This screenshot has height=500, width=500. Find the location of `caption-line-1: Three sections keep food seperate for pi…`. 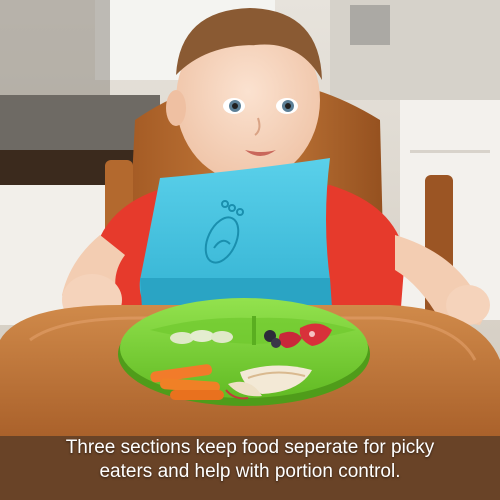

caption-line-1: Three sections keep food seperate for pi… is located at coordinates (250, 447).